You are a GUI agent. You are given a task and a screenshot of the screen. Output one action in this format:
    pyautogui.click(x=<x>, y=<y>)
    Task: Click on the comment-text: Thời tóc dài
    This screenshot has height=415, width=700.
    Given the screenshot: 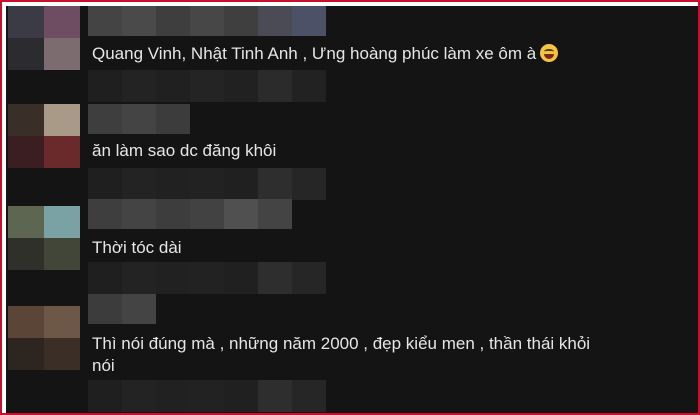 What is the action you would take?
    pyautogui.click(x=137, y=247)
    